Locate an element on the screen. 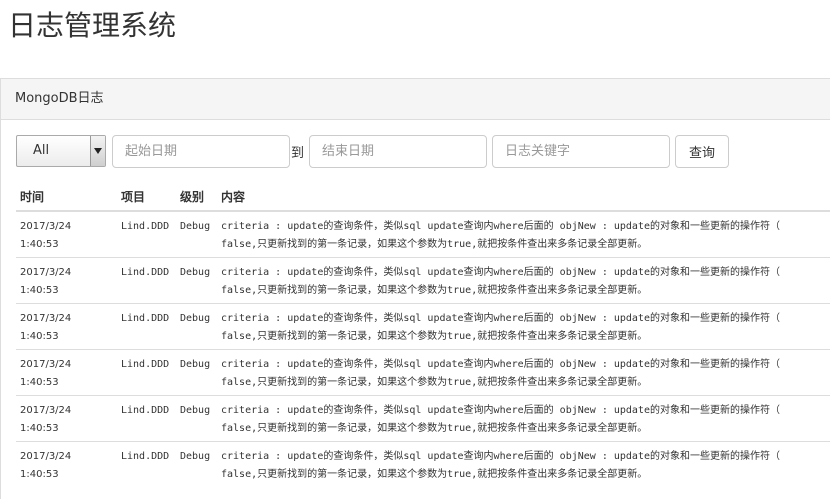 Image resolution: width=830 pixels, height=499 pixels. page-title: 日志管理系统 is located at coordinates (92, 25).